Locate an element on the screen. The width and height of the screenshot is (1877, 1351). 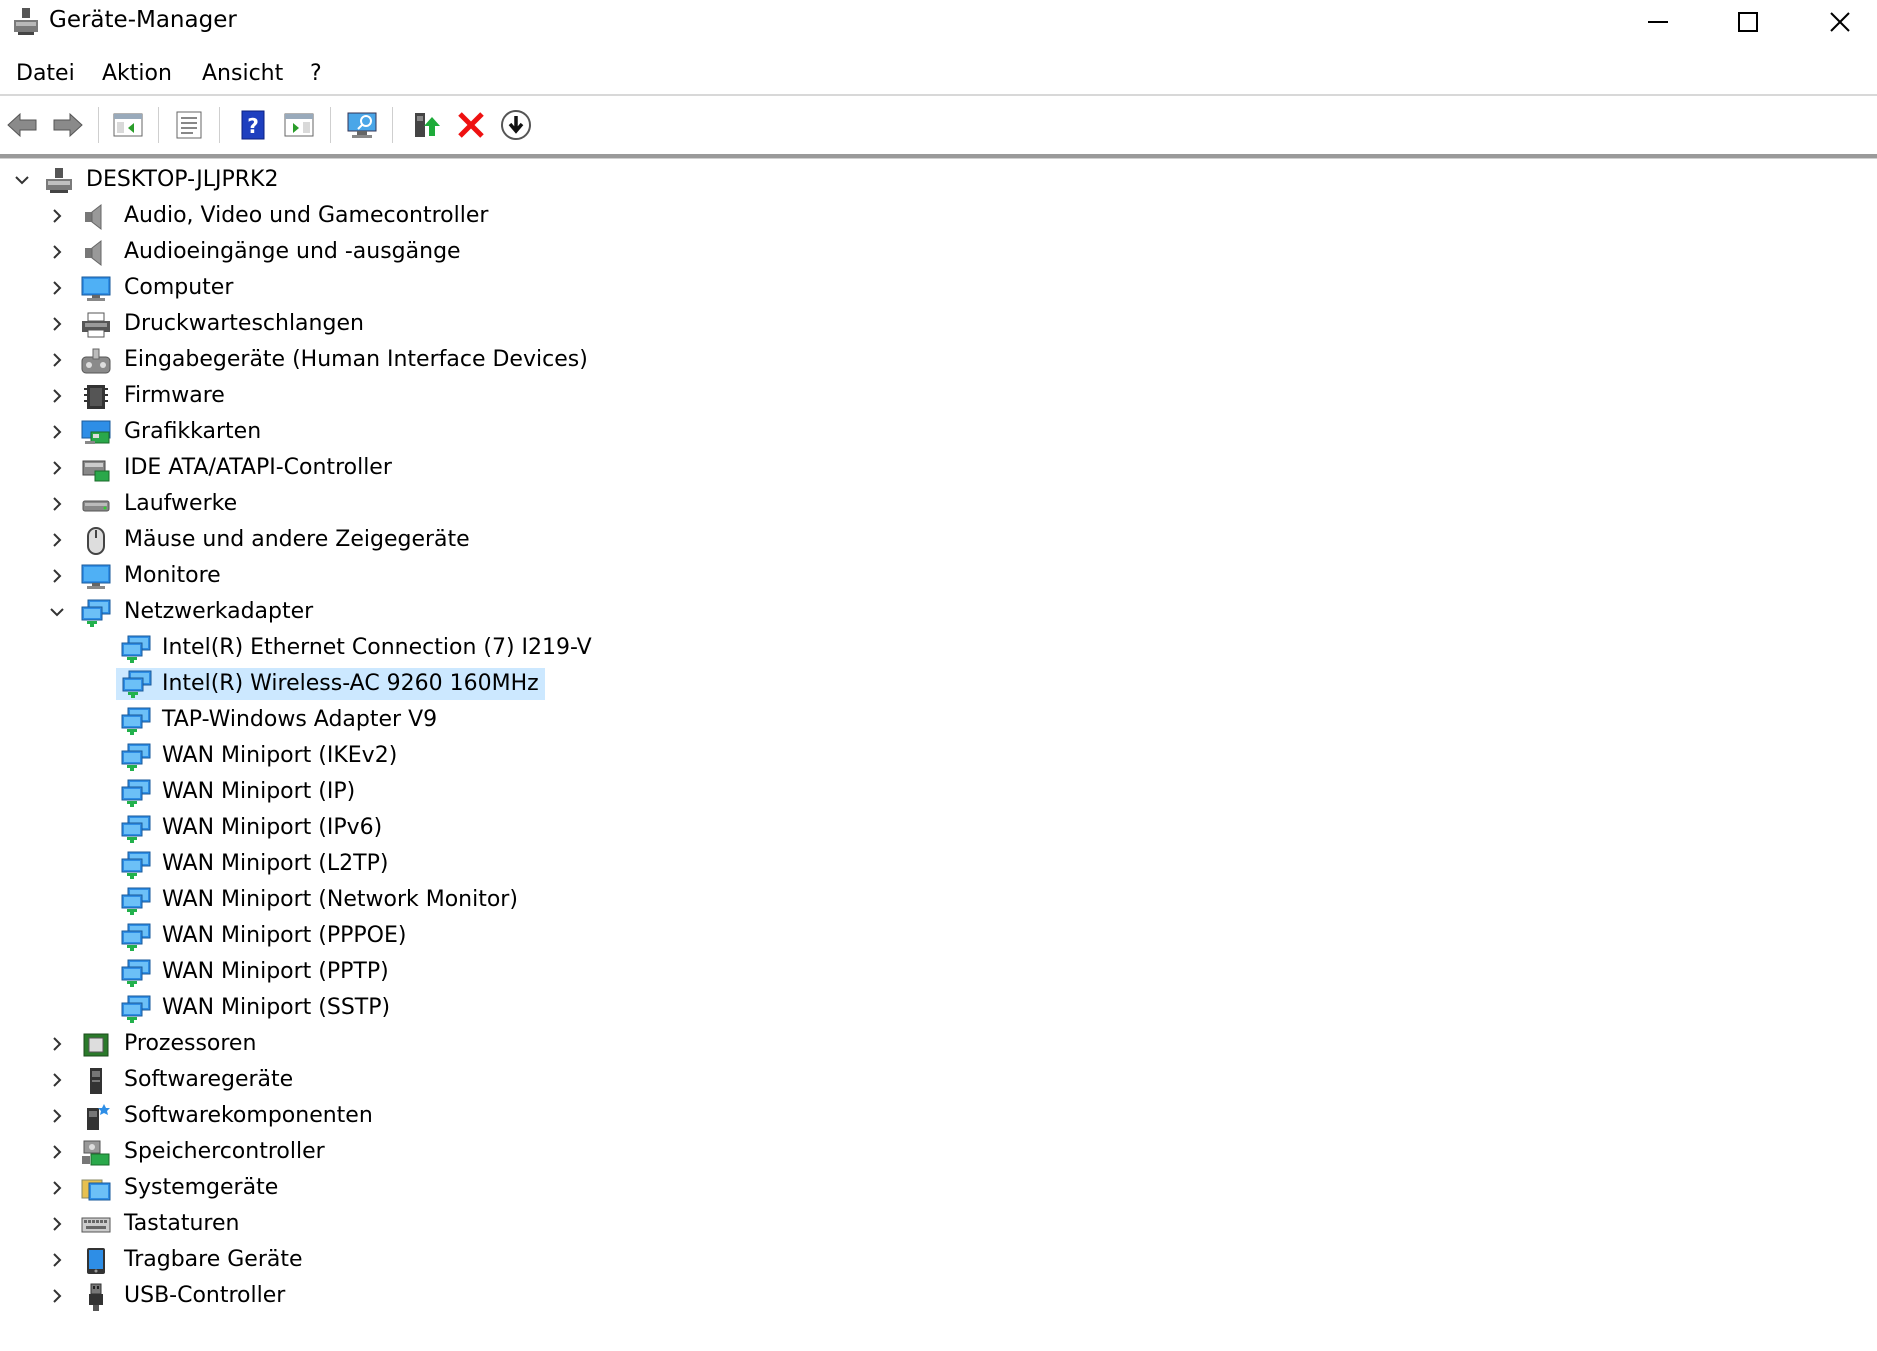
uninstall-device-button is located at coordinates (471, 125).